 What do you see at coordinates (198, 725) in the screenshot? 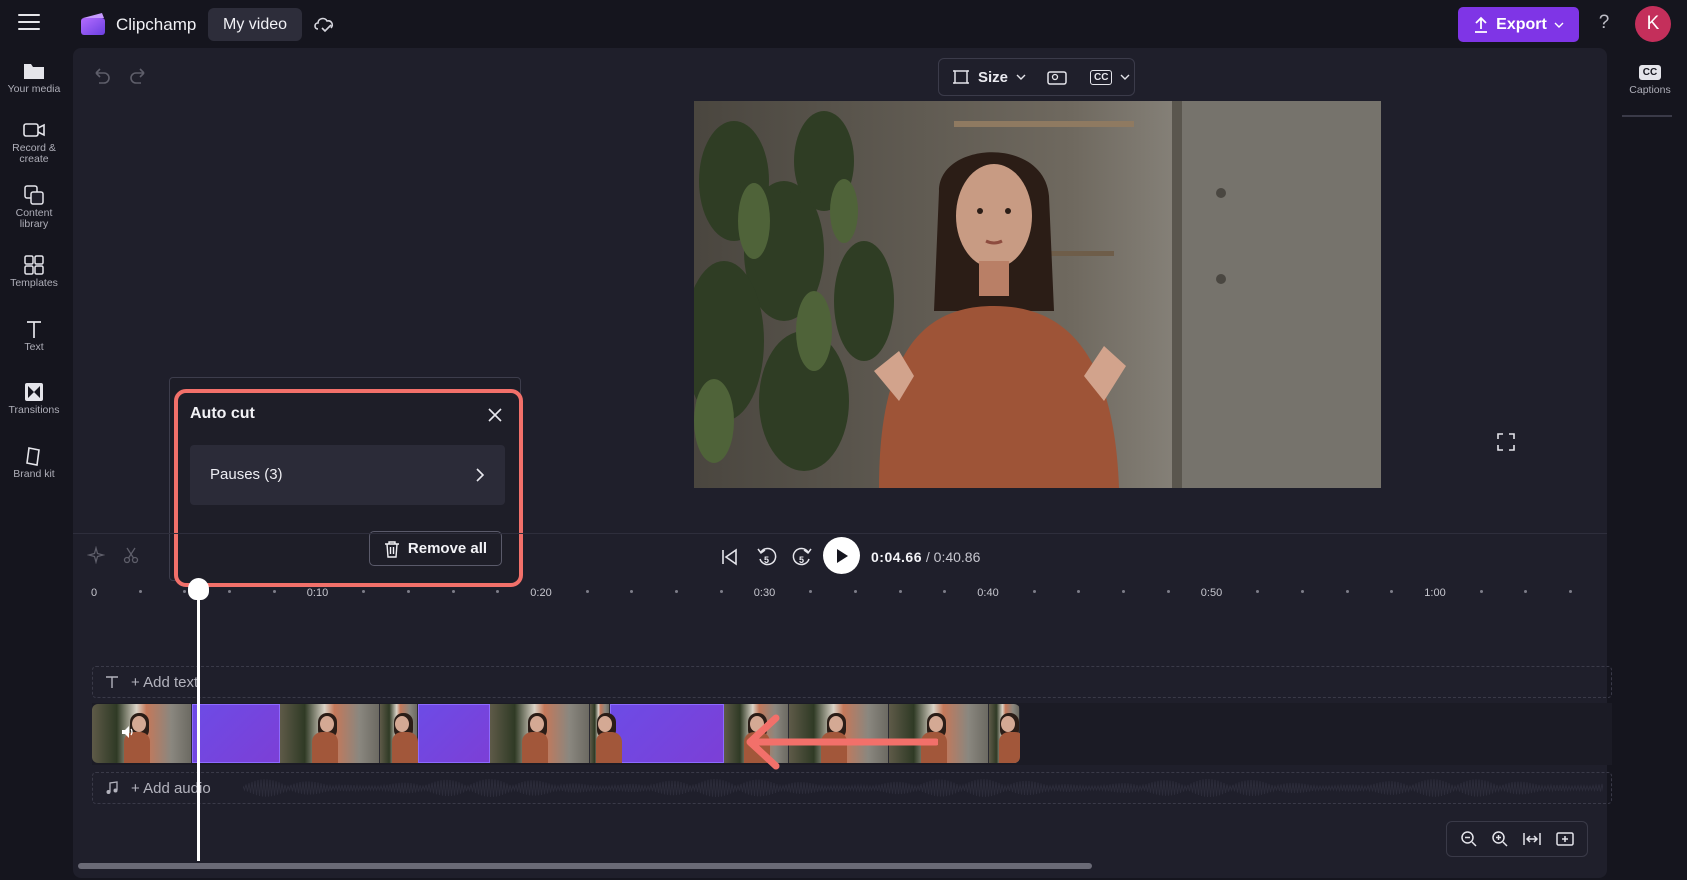
I see `playhead` at bounding box center [198, 725].